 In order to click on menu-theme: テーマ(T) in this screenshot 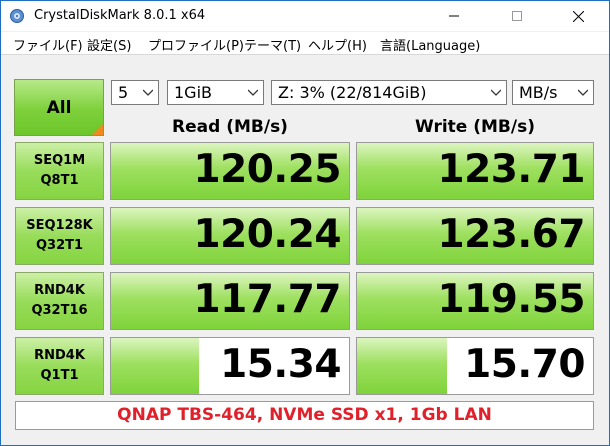, I will do `click(272, 44)`.